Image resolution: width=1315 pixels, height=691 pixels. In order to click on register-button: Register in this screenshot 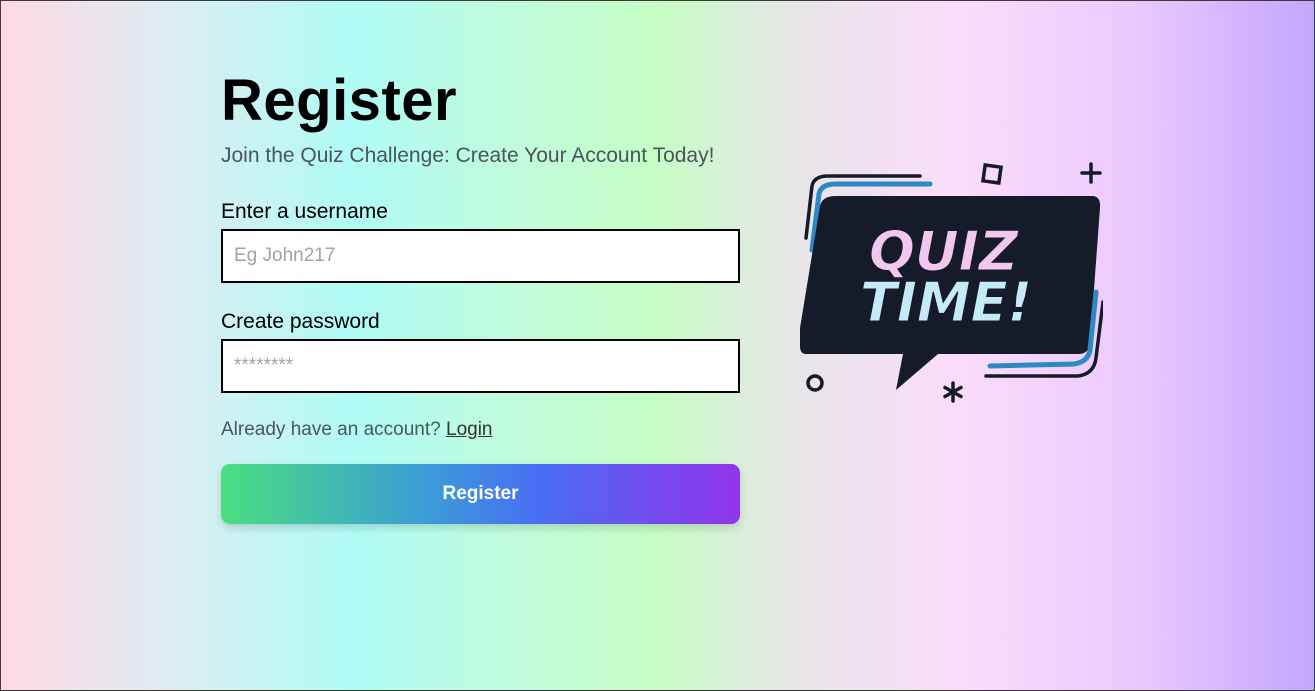, I will do `click(480, 494)`.